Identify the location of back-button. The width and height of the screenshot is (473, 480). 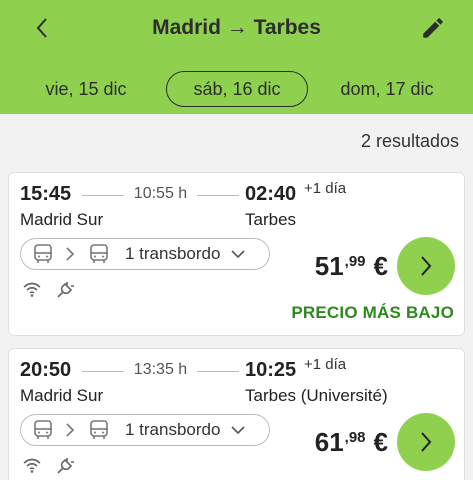
(42, 28).